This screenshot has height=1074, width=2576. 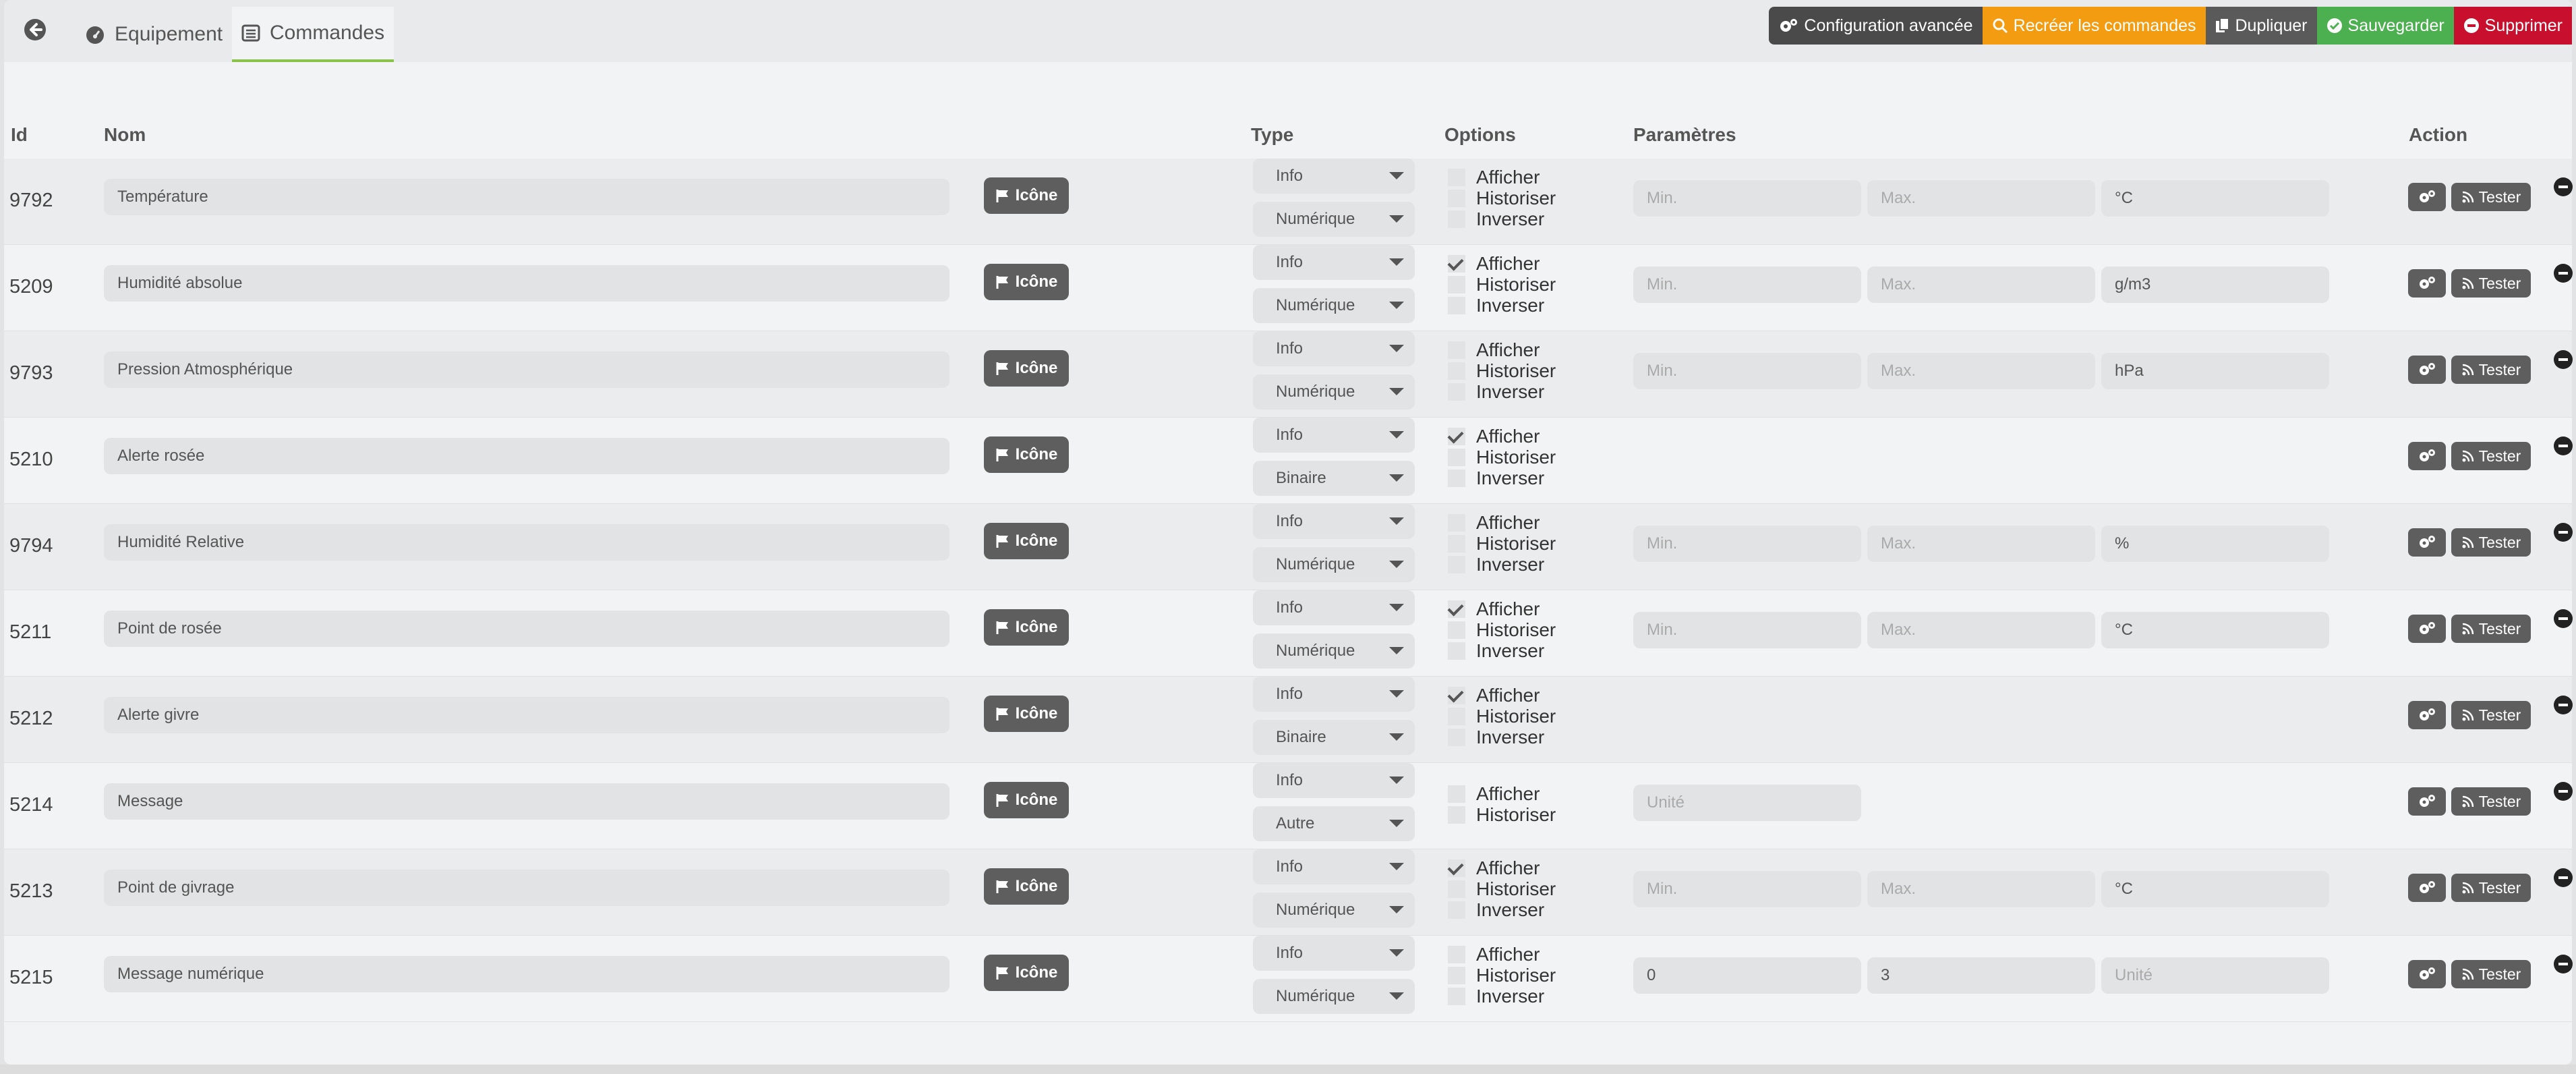 I want to click on recreate-commands-button: Recréer les commandes, so click(x=2094, y=26).